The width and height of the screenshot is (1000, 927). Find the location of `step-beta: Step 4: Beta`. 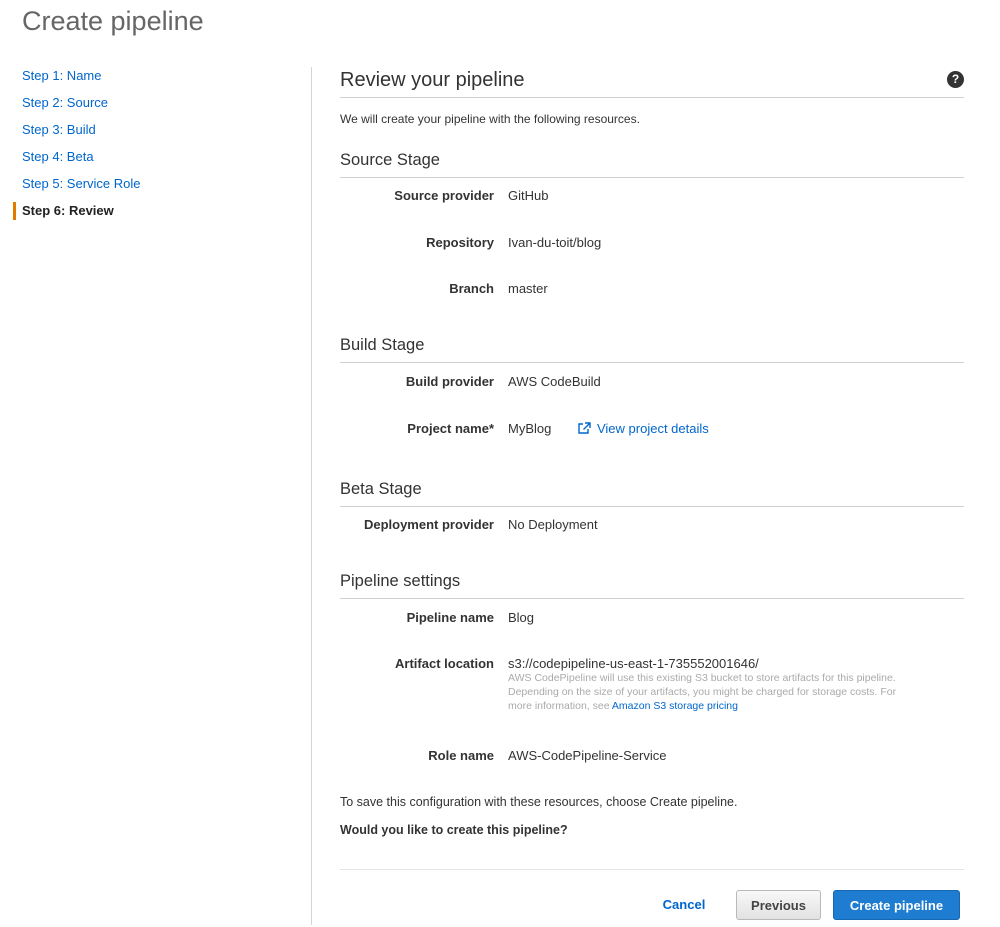

step-beta: Step 4: Beta is located at coordinates (150, 160).